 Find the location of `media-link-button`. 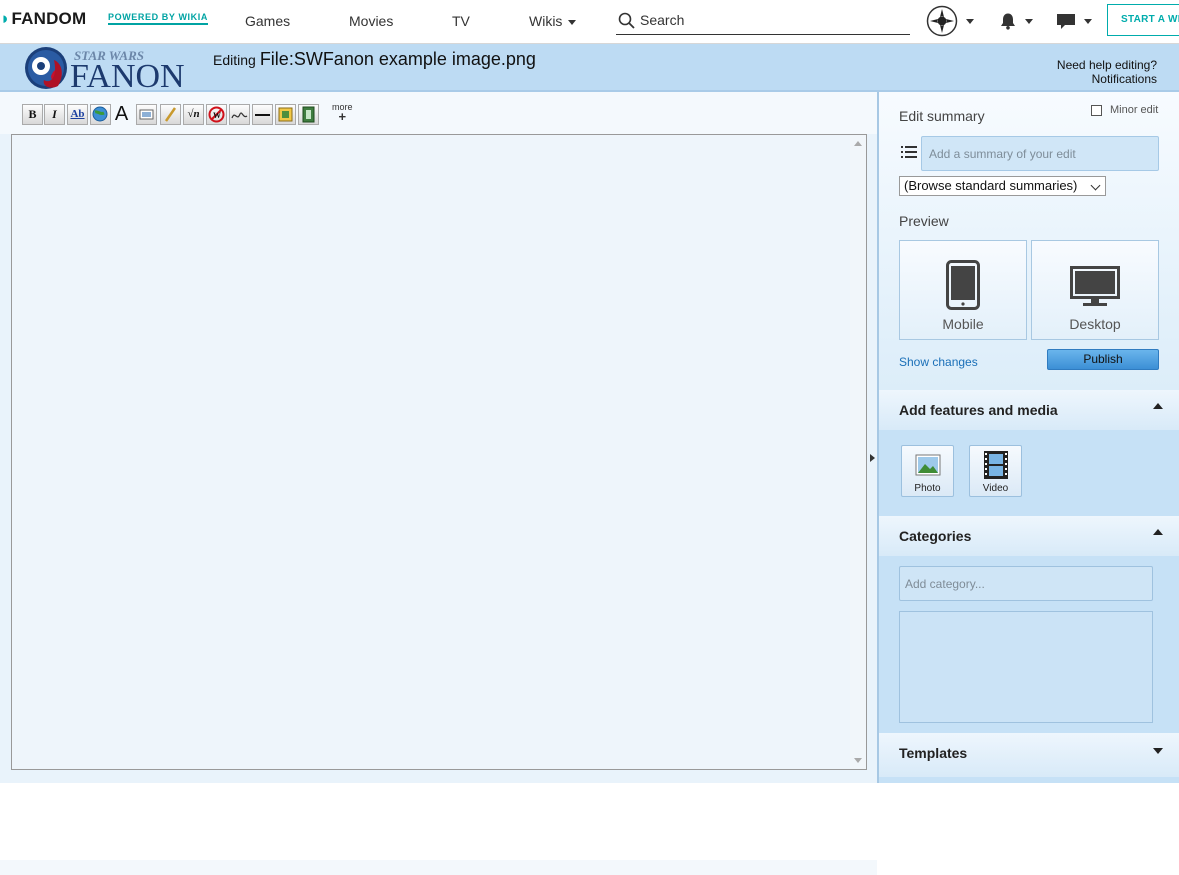

media-link-button is located at coordinates (170, 114).